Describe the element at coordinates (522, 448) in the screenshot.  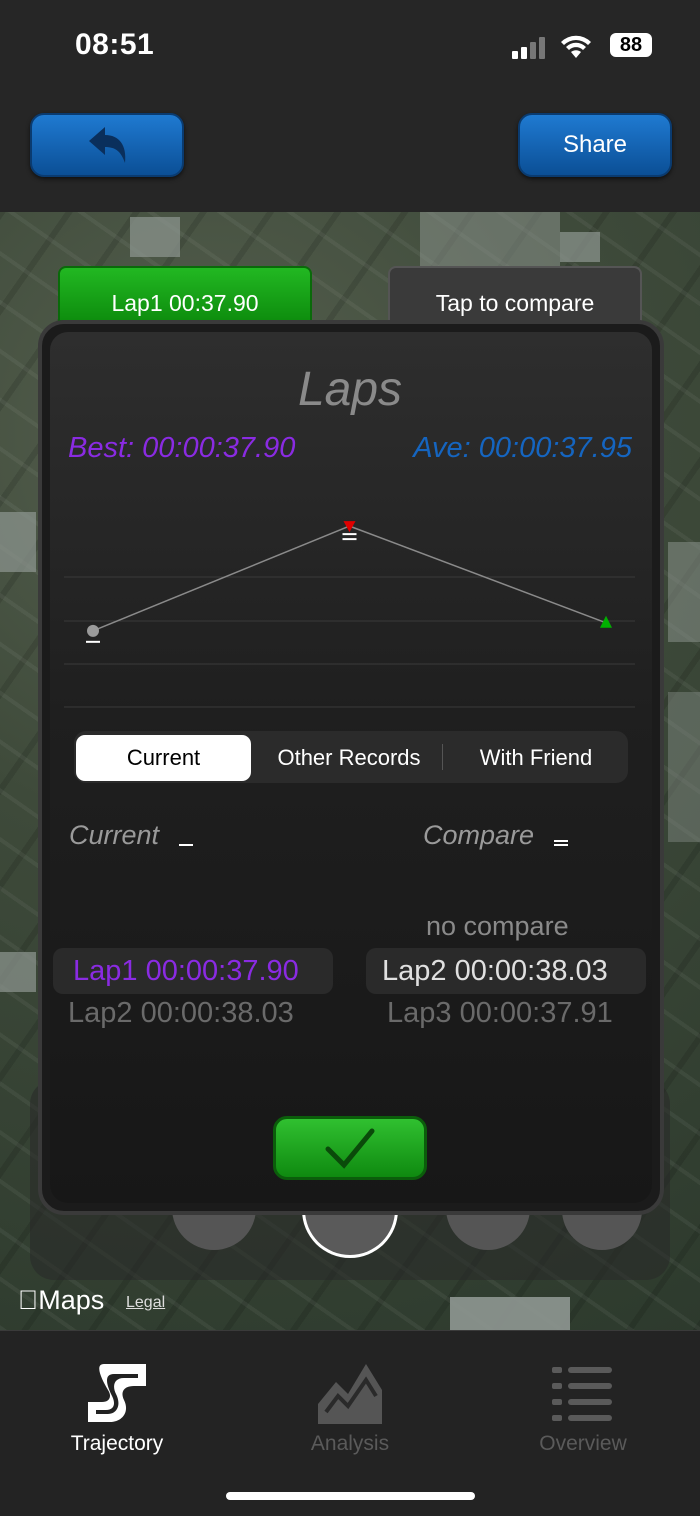
I see `average-lap-time: Ave: 00:00:37.95` at that location.